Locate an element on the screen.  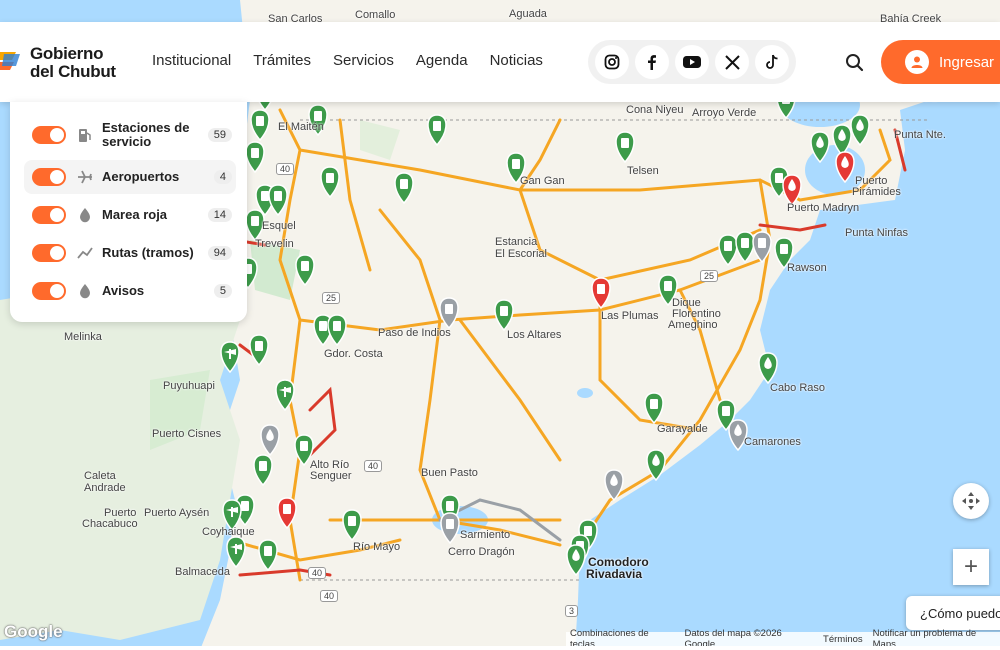
place-label: Aguada is located at coordinates (528, 14).